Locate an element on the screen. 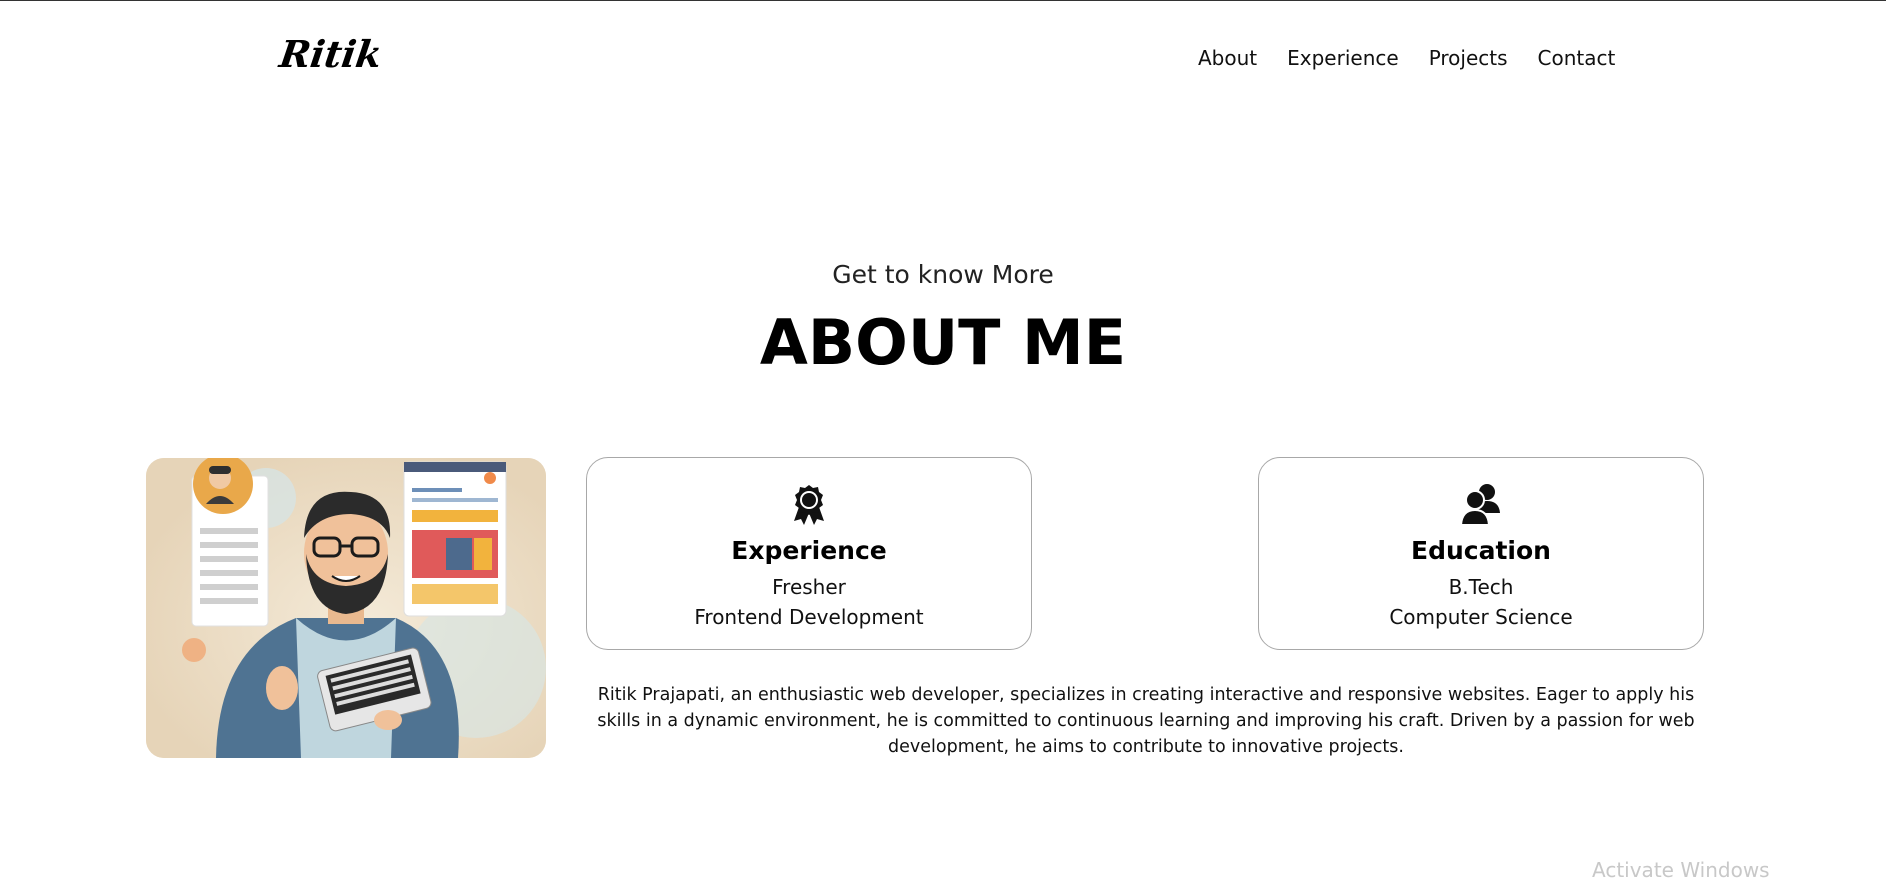 This screenshot has height=882, width=1886. developer-illustration is located at coordinates (346, 608).